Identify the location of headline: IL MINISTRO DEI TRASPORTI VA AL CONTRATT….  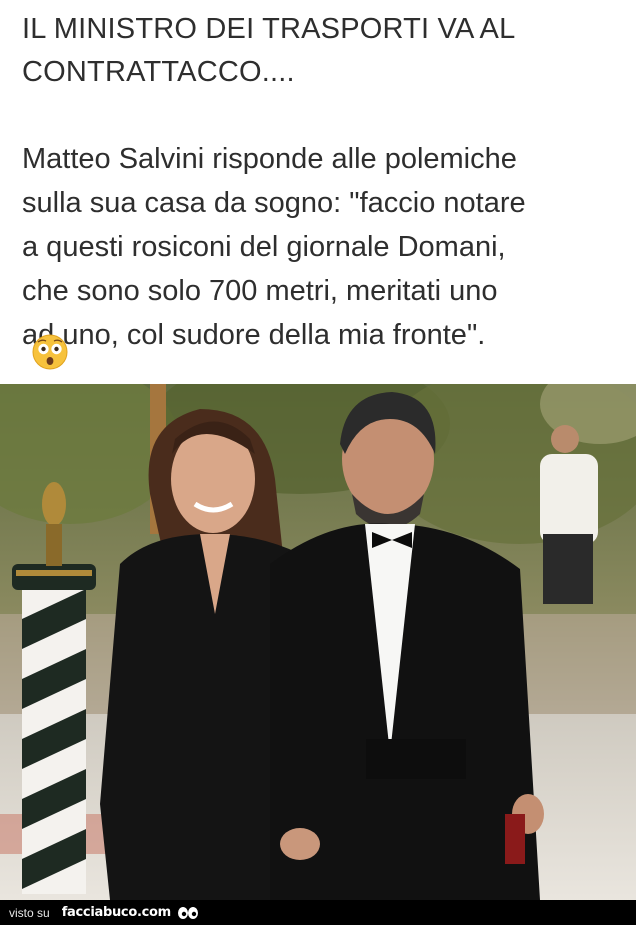
(322, 51).